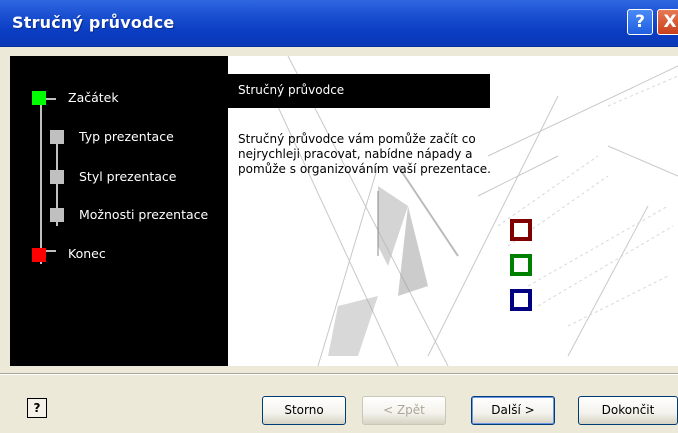 This screenshot has height=433, width=678. Describe the element at coordinates (667, 22) in the screenshot. I see `close-button: X` at that location.